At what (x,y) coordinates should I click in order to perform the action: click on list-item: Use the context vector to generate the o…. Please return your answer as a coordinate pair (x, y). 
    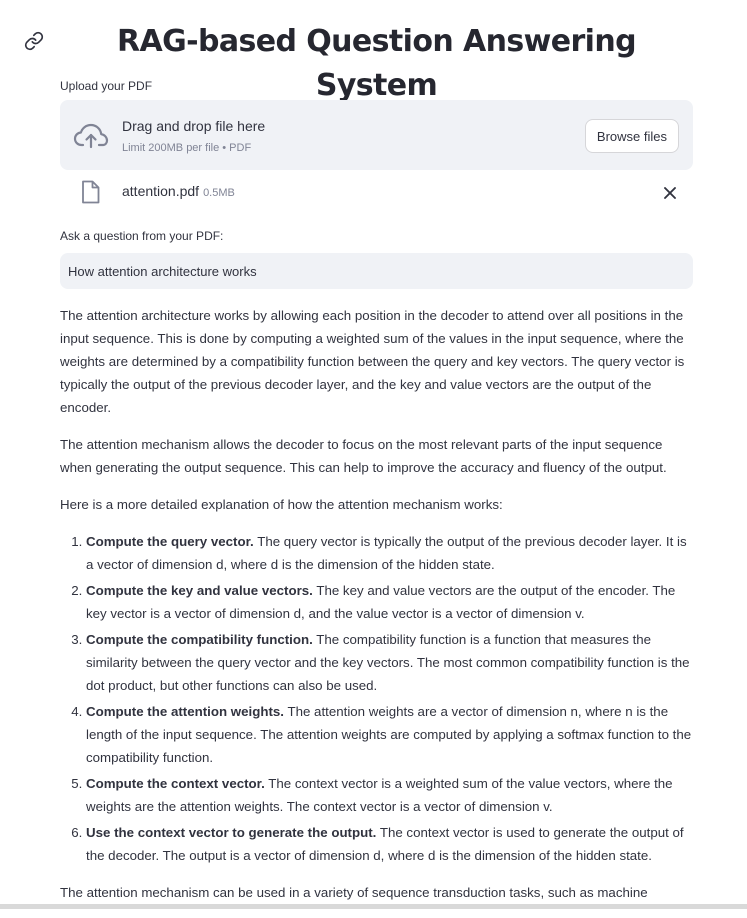
    Looking at the image, I should click on (389, 844).